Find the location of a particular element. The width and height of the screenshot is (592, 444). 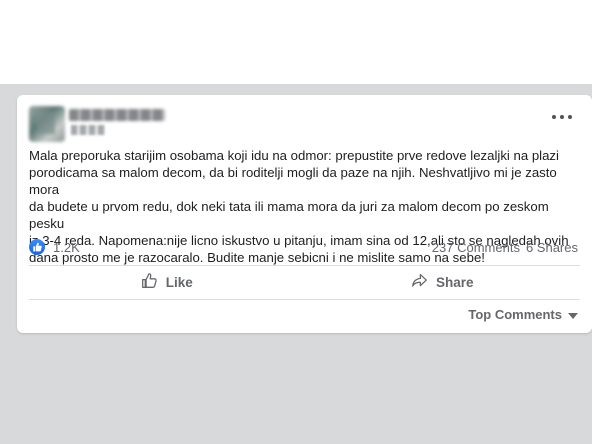

share-count: 6 Shares is located at coordinates (552, 247).